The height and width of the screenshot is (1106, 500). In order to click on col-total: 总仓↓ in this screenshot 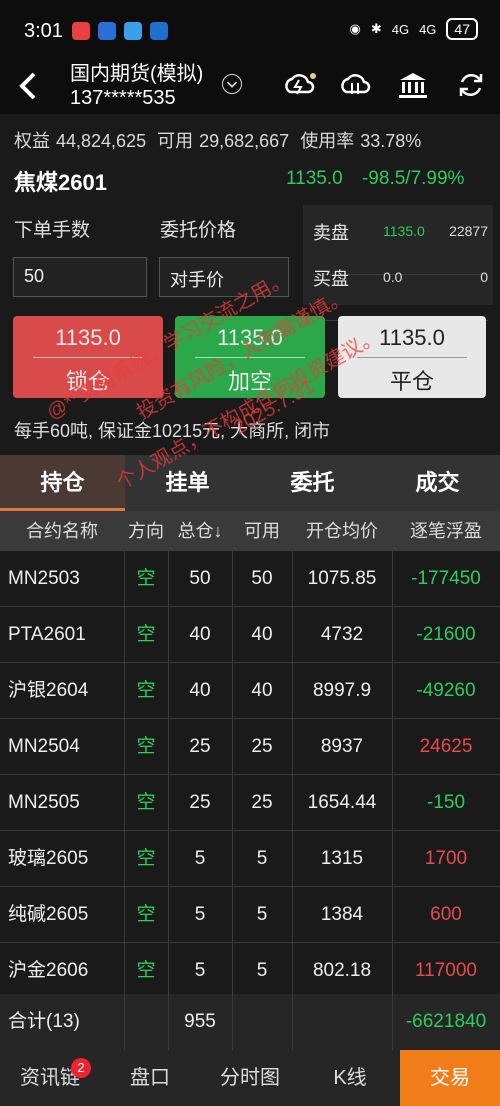, I will do `click(200, 531)`.